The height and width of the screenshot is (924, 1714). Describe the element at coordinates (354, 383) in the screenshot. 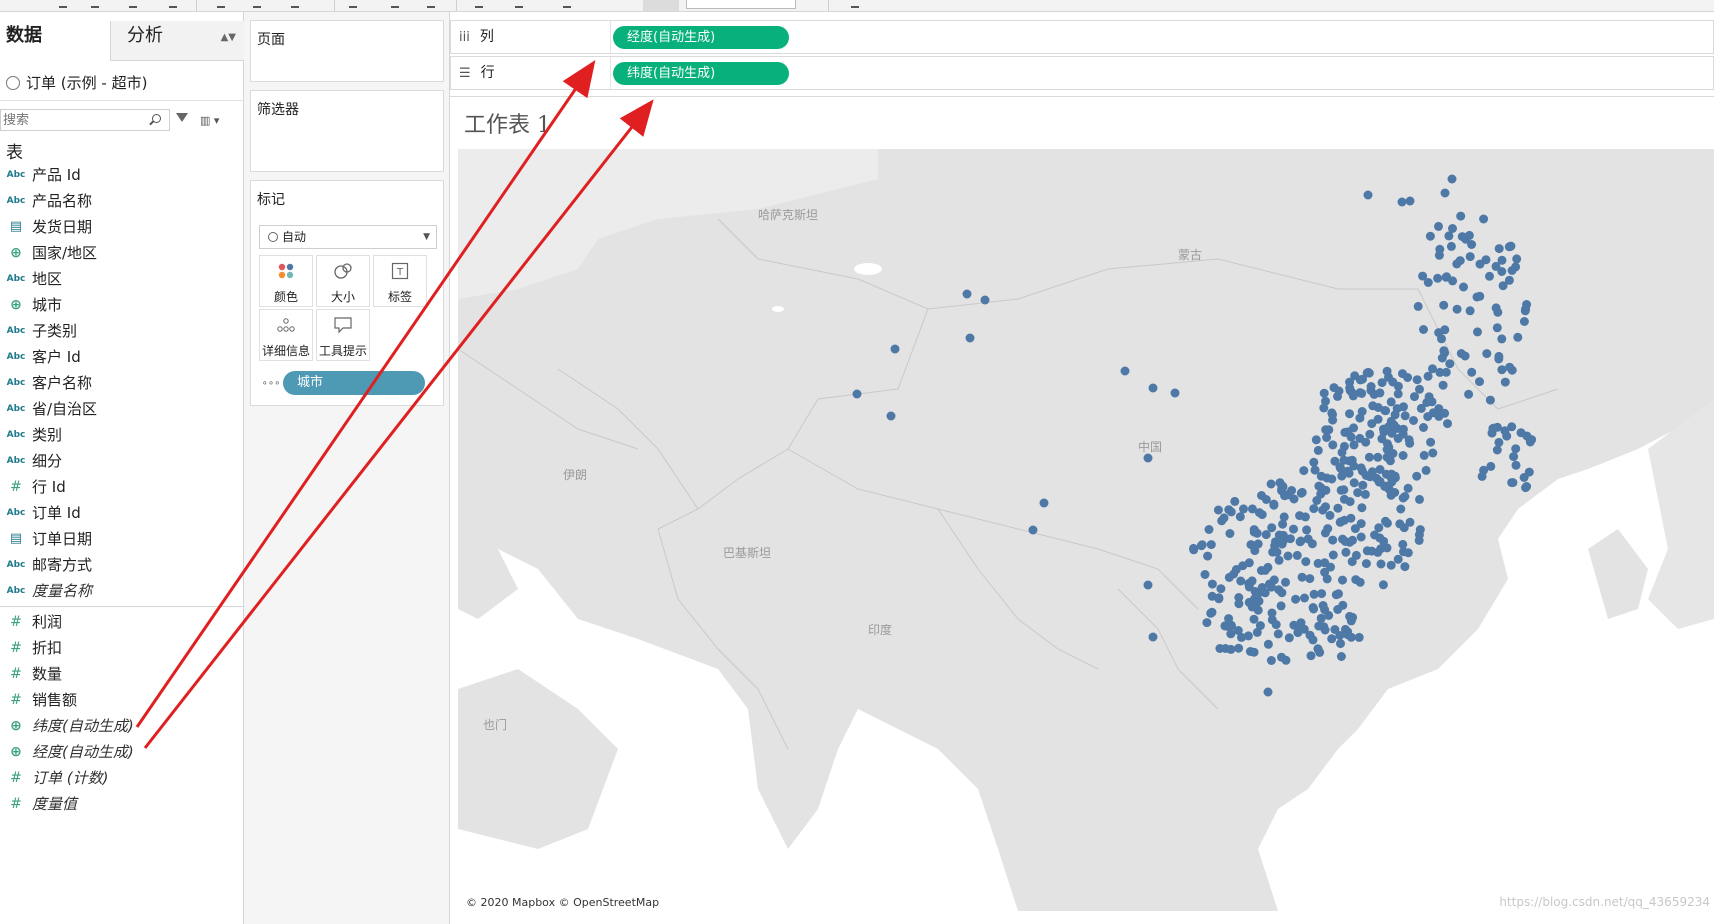

I see `city-detail-pill: 城市` at that location.